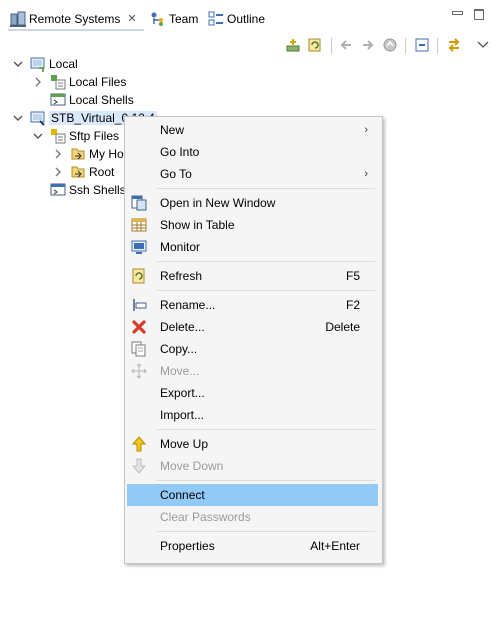 This screenshot has width=495, height=632. Describe the element at coordinates (315, 45) in the screenshot. I see `refresh-toolbar-icon` at that location.